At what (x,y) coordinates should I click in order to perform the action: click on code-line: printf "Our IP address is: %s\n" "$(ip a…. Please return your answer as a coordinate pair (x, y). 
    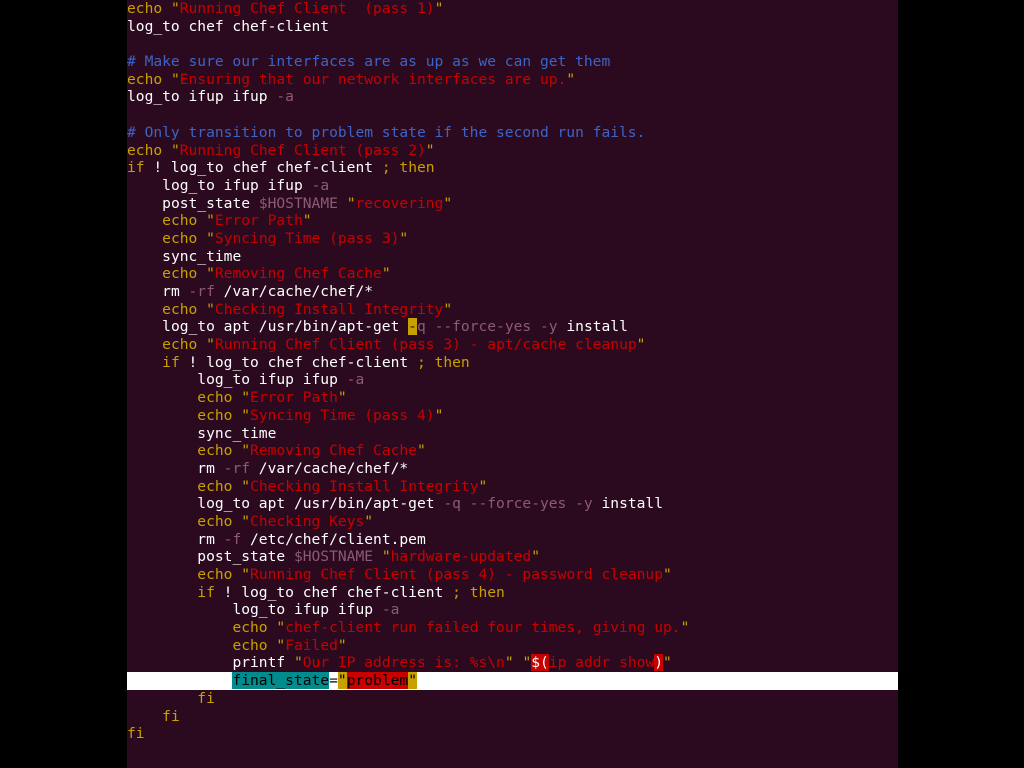
    Looking at the image, I should click on (512, 663).